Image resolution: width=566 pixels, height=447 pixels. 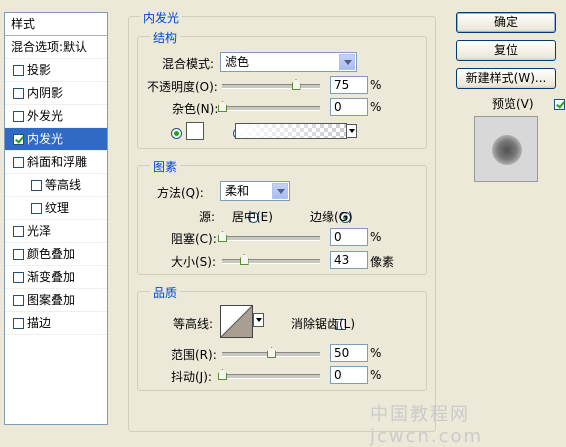 I want to click on style-item-label: 纹理, so click(x=57, y=208).